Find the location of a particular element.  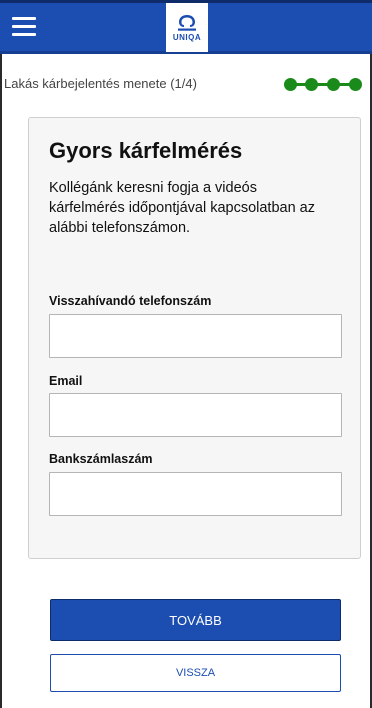

uniqa-logo: UNIQA is located at coordinates (187, 27).